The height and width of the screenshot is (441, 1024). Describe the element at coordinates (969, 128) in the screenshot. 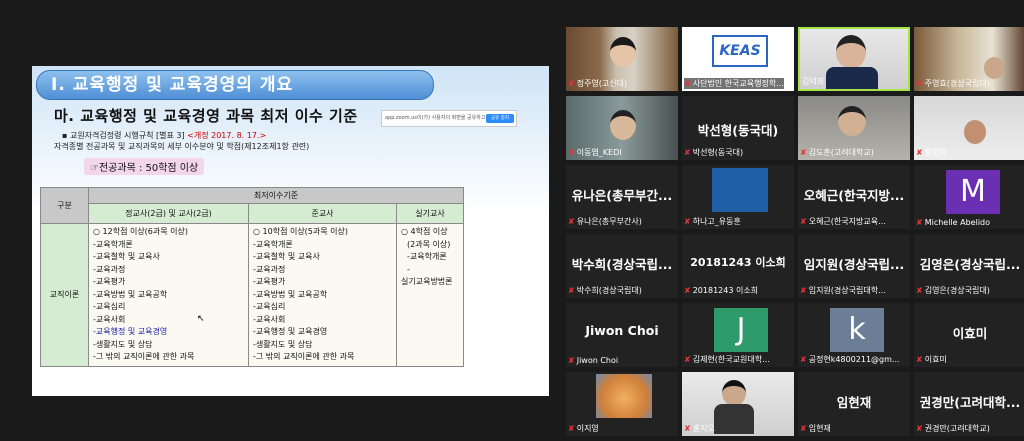

I see `participant-tile: ✘ 황영자` at that location.